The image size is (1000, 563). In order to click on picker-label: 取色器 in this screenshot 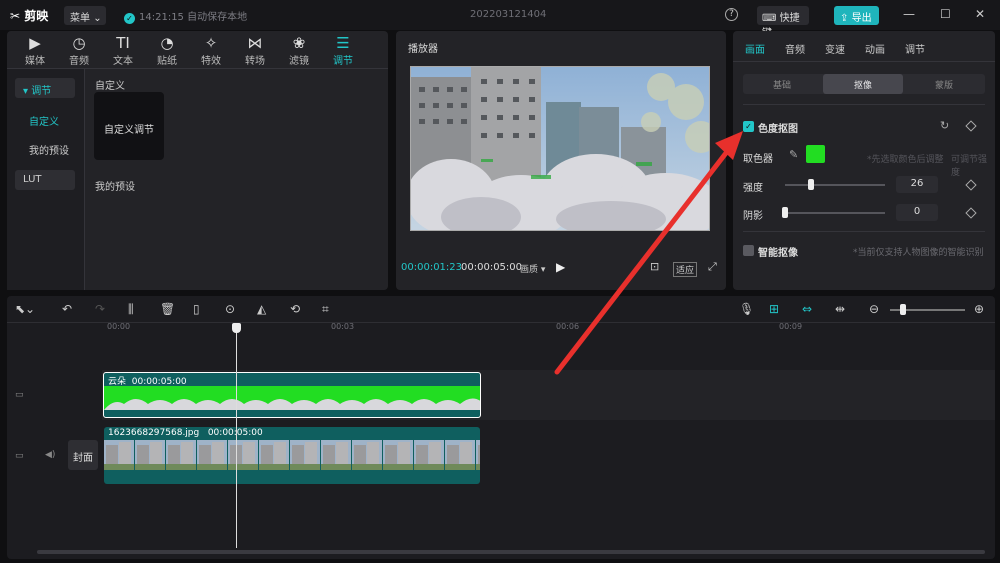, I will do `click(758, 159)`.